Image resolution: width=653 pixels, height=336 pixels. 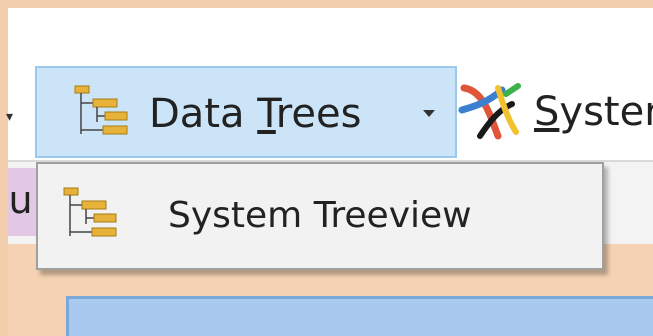 What do you see at coordinates (429, 113) in the screenshot?
I see `chevron-down-icon` at bounding box center [429, 113].